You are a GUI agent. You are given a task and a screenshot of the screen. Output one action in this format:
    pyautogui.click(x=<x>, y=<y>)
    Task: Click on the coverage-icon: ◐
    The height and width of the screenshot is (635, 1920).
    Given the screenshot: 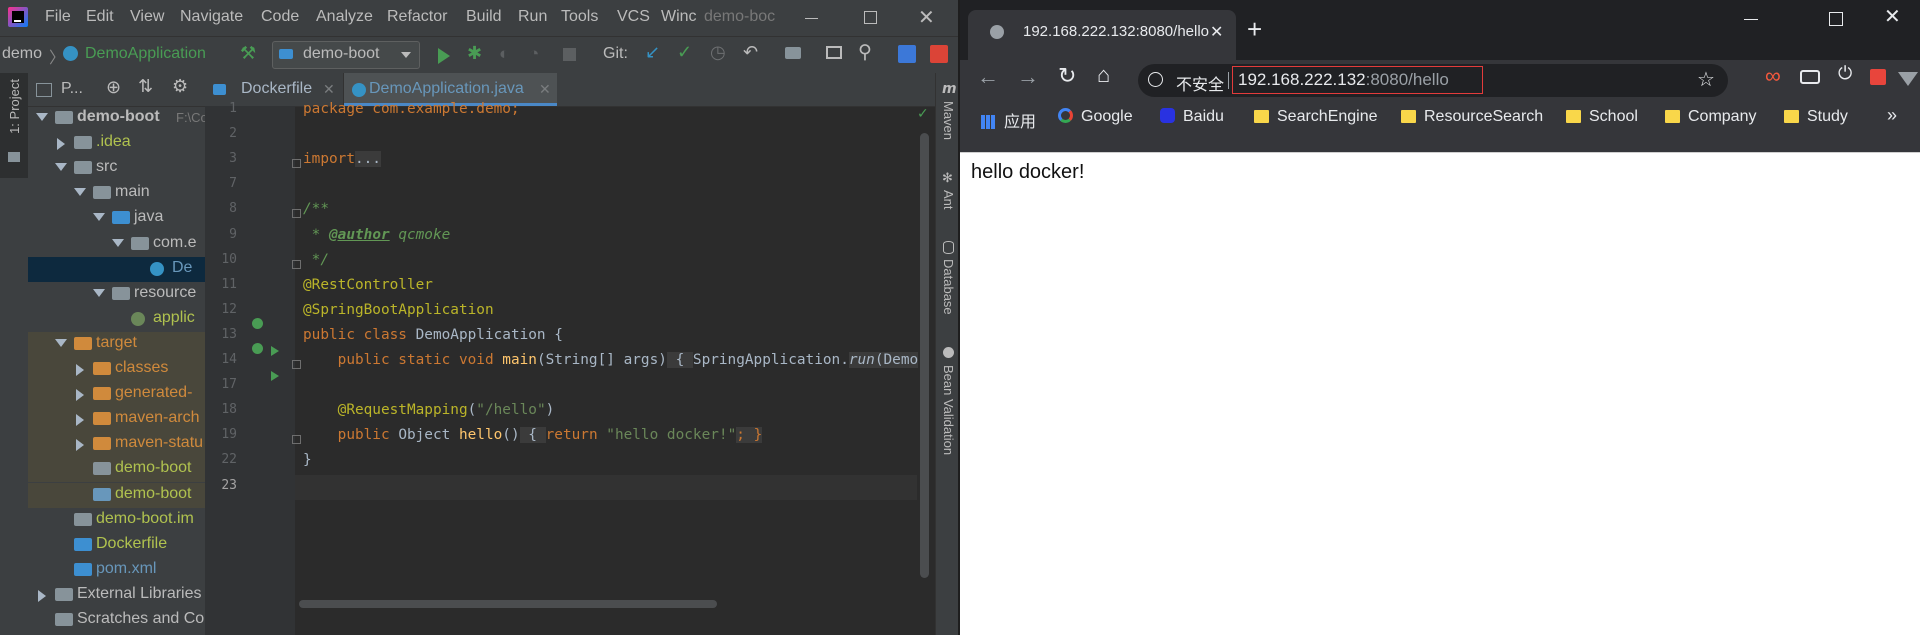 What is the action you would take?
    pyautogui.click(x=504, y=54)
    